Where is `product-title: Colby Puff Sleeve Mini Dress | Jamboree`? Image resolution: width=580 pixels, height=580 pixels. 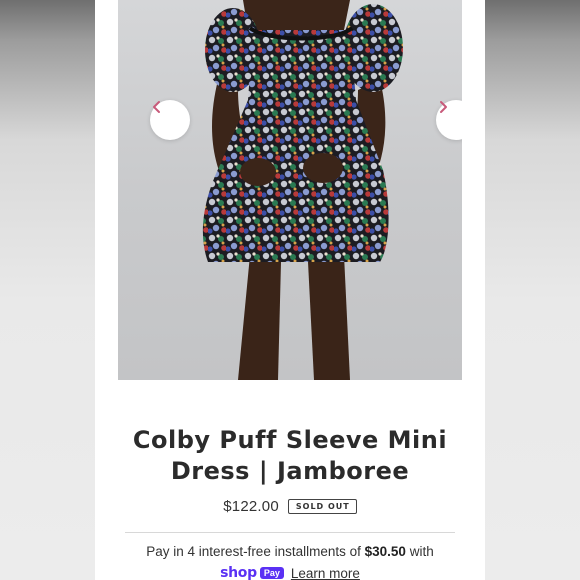
product-title: Colby Puff Sleeve Mini Dress | Jamboree is located at coordinates (290, 455).